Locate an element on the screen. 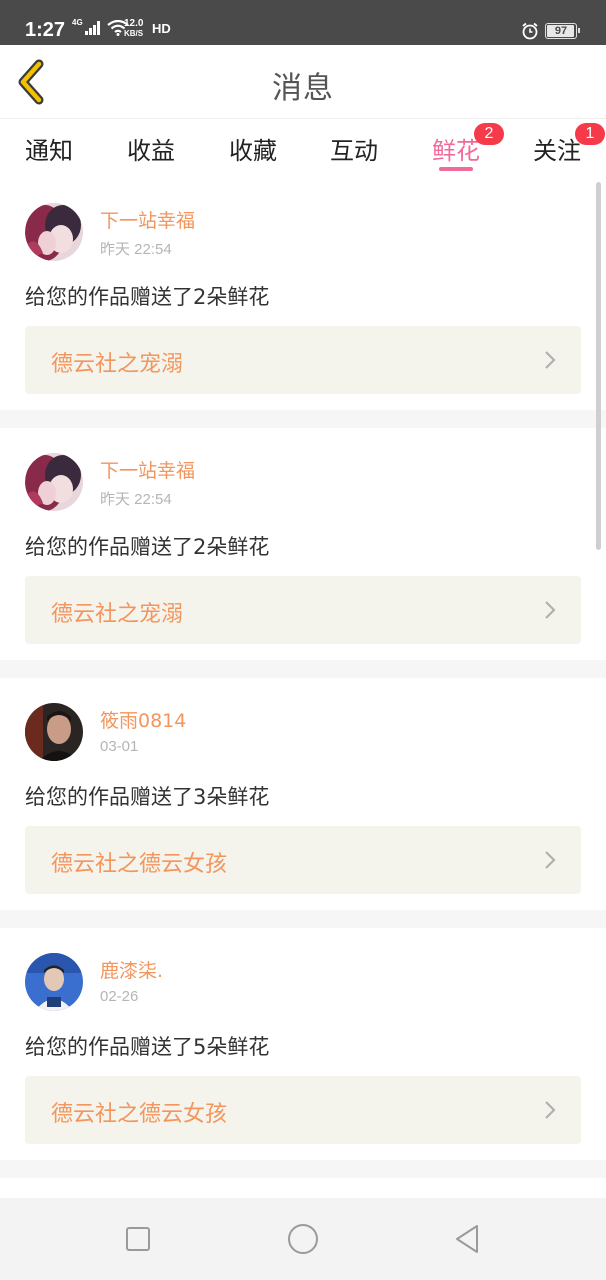  battery-level: 97 is located at coordinates (561, 31).